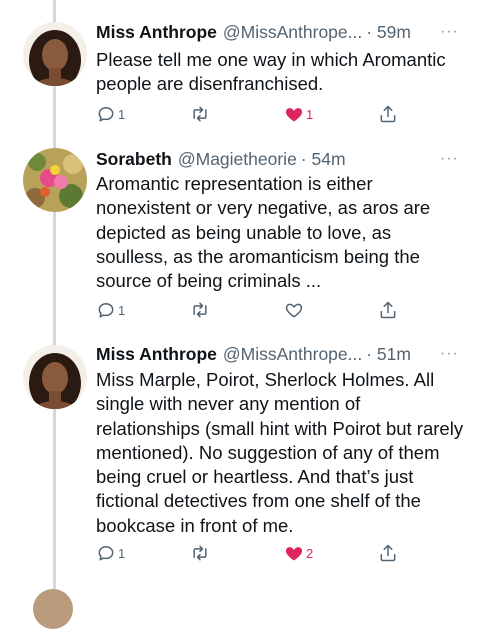 Image resolution: width=481 pixels, height=629 pixels. I want to click on like-button: 2, so click(298, 553).